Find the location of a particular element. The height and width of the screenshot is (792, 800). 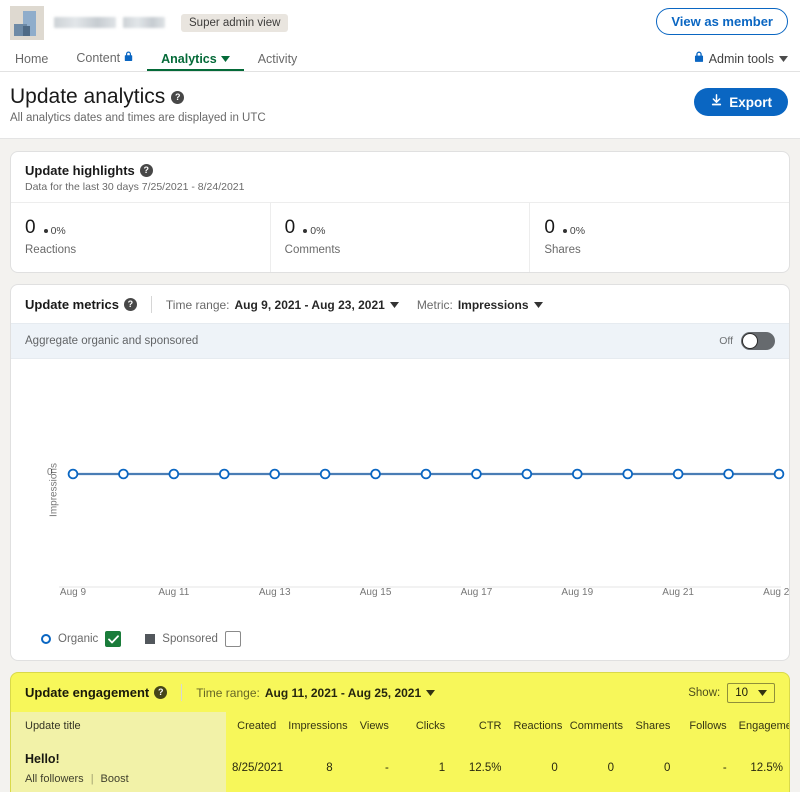

admin-tools-label: Admin tools is located at coordinates (741, 58).